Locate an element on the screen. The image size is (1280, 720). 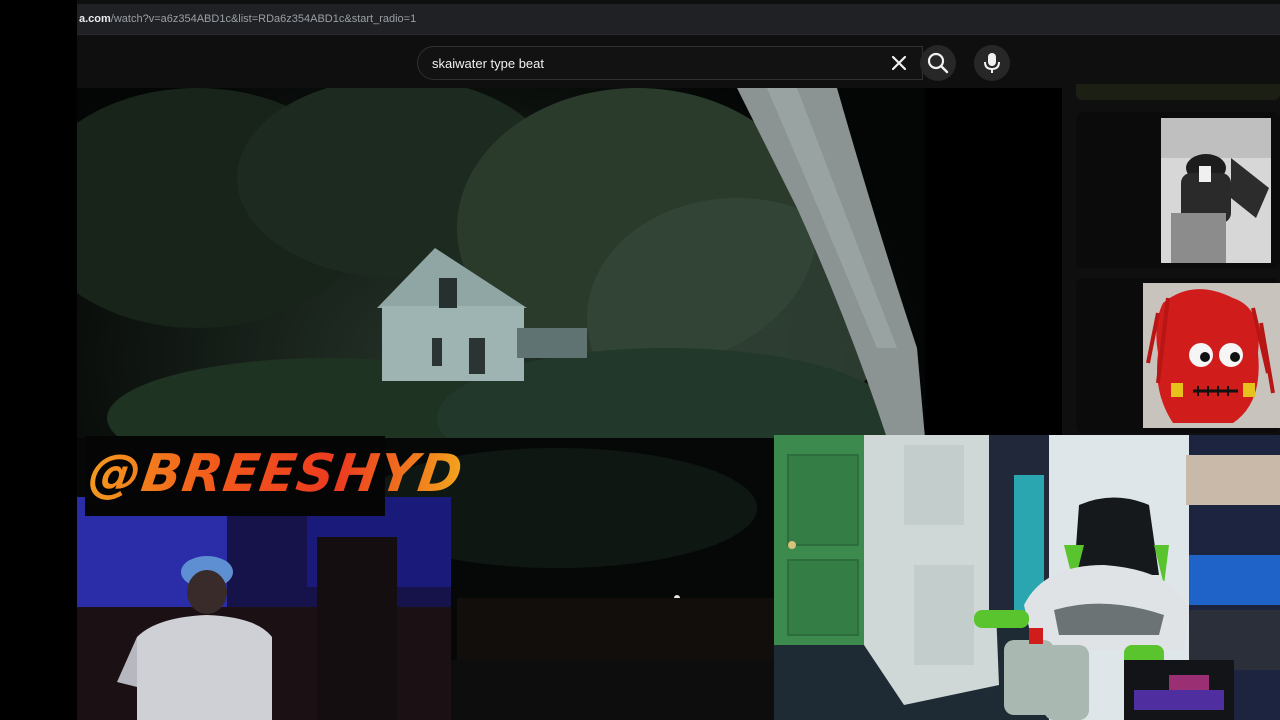
voice-search-button is located at coordinates (992, 63).